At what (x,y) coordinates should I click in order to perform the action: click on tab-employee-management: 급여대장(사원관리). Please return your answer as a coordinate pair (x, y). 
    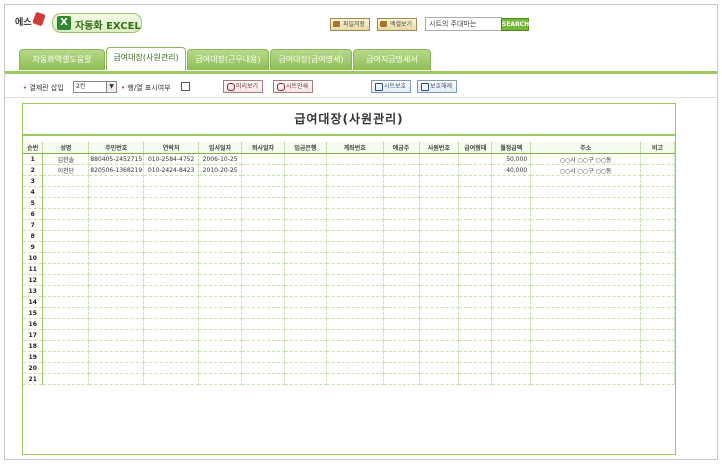
    Looking at the image, I should click on (146, 58).